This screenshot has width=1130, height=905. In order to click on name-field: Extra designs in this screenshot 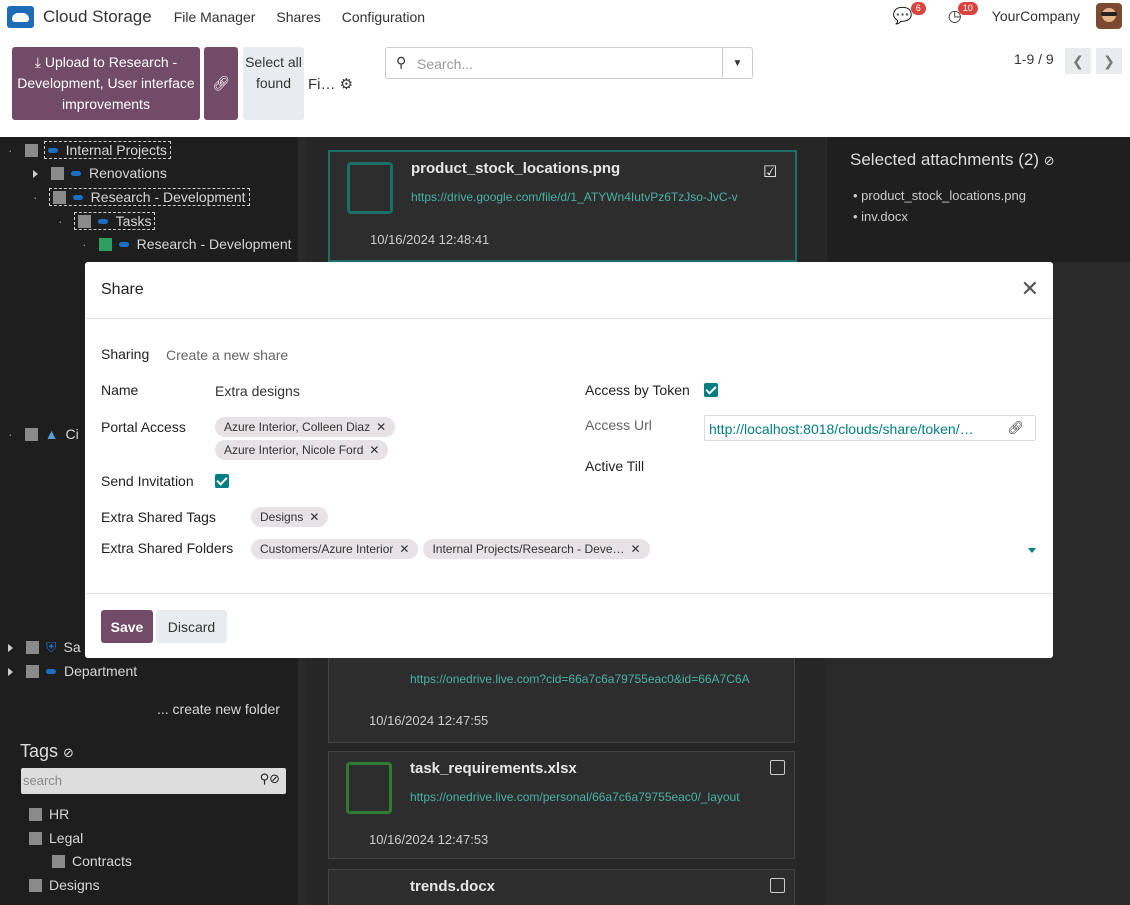, I will do `click(257, 391)`.